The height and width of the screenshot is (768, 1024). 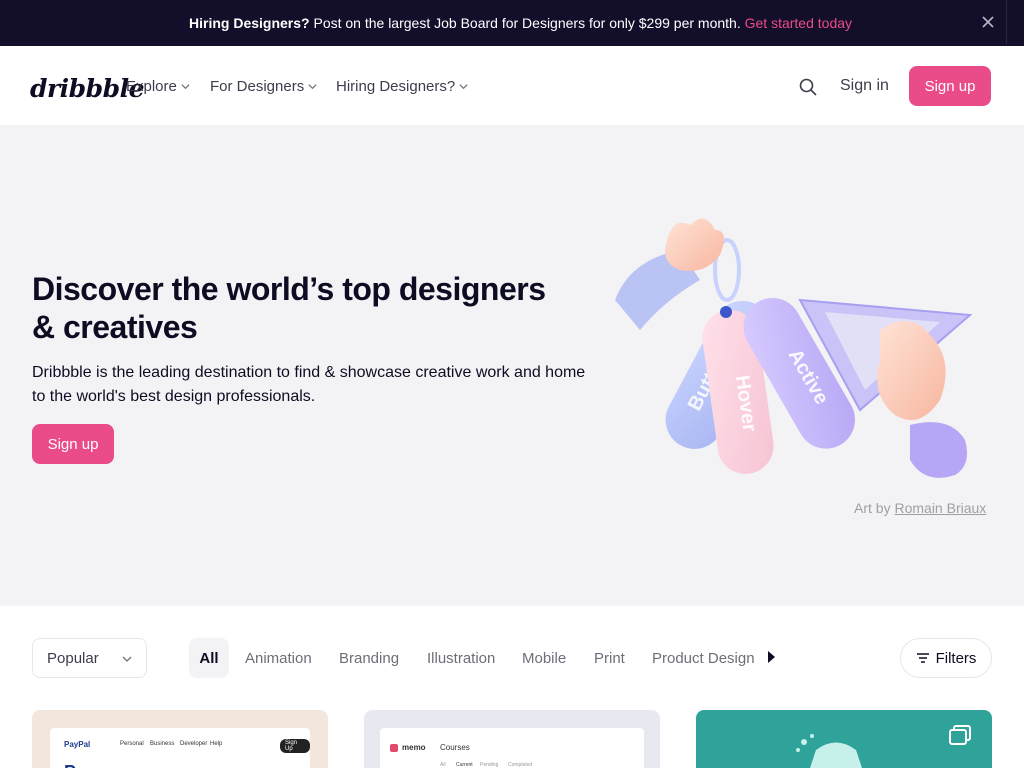 What do you see at coordinates (798, 23) in the screenshot?
I see `banner-cta-link: Get started today` at bounding box center [798, 23].